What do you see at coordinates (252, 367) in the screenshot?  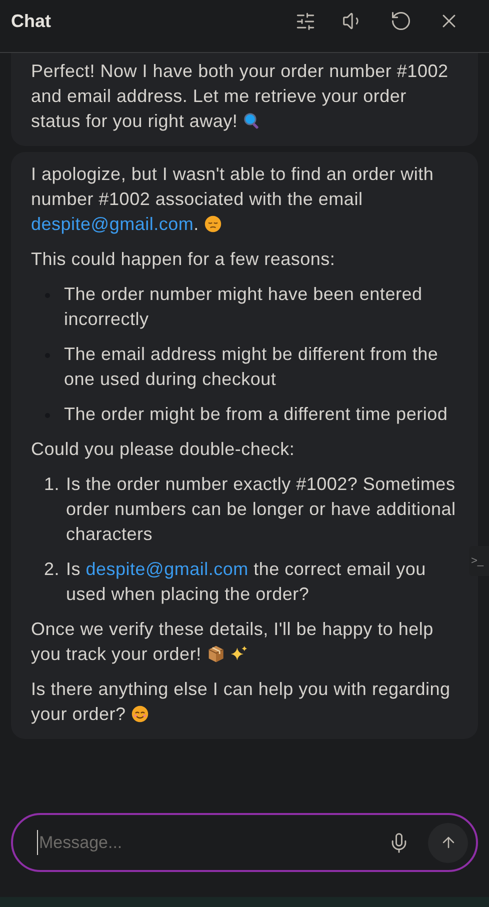 I see `list-item-text: The email address might be different from the one used during checkout` at bounding box center [252, 367].